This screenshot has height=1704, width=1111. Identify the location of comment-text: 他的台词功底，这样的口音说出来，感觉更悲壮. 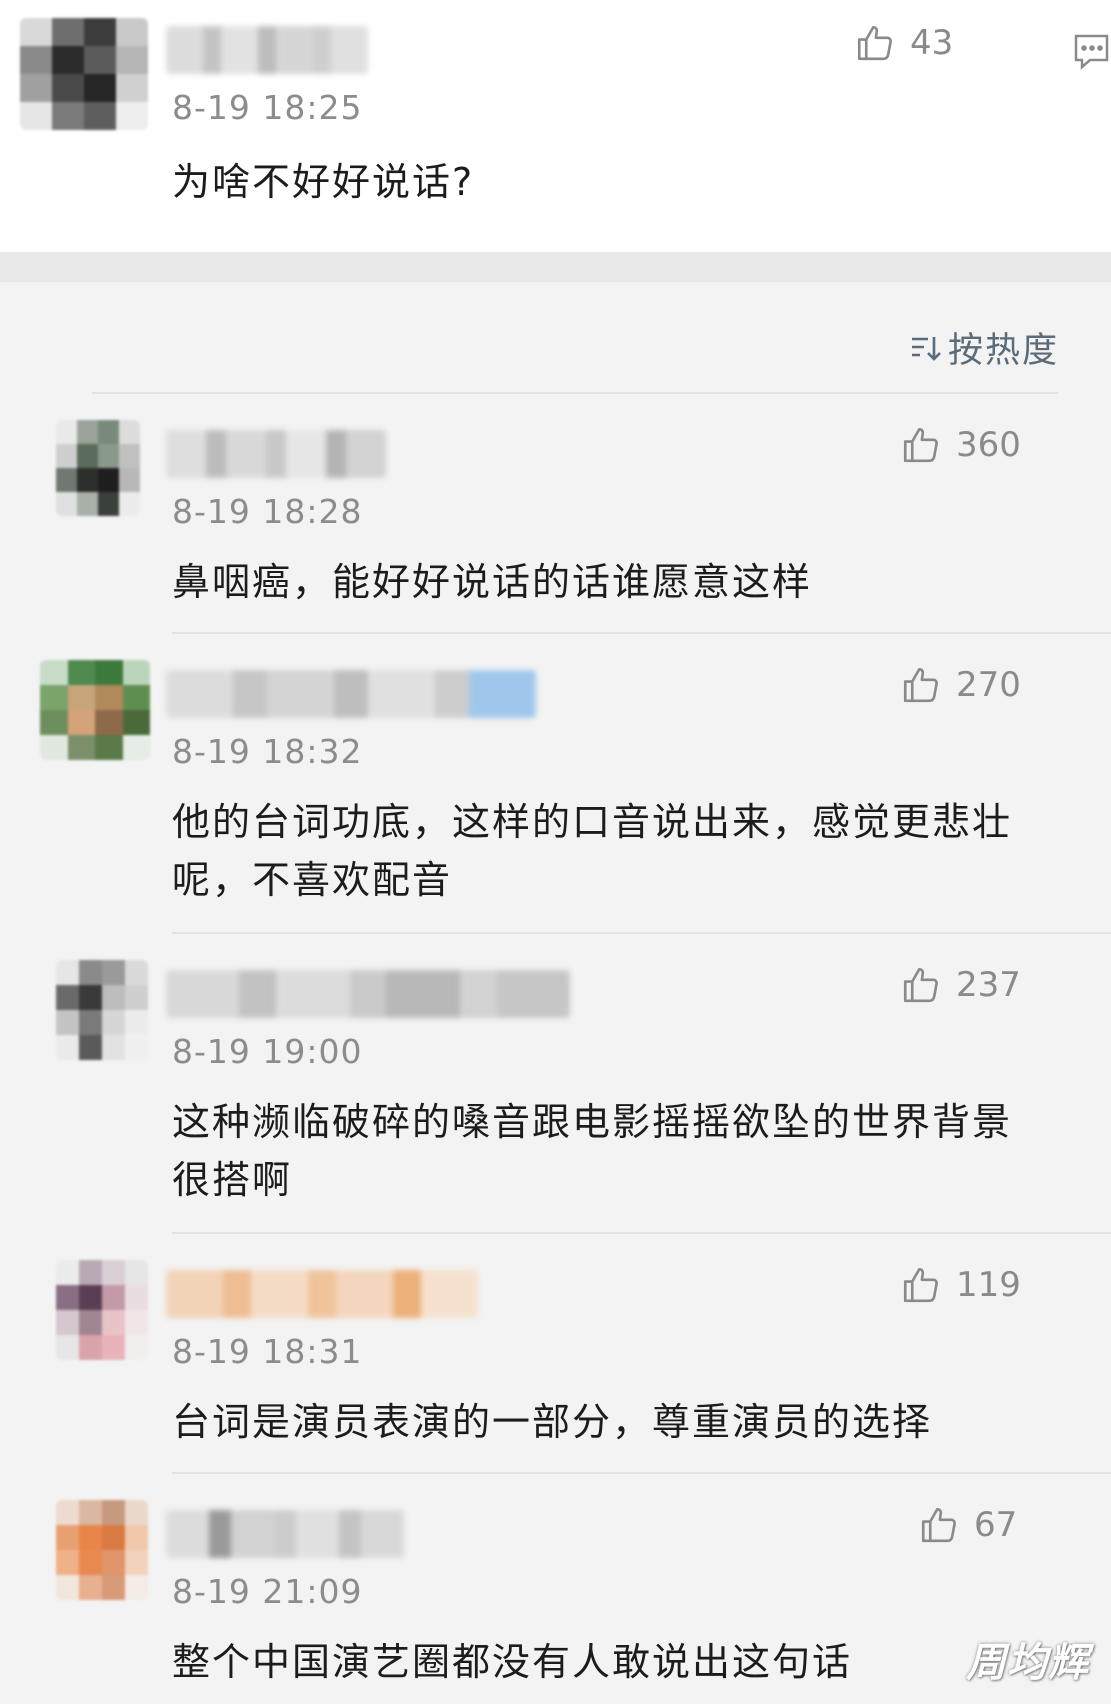
(592, 822).